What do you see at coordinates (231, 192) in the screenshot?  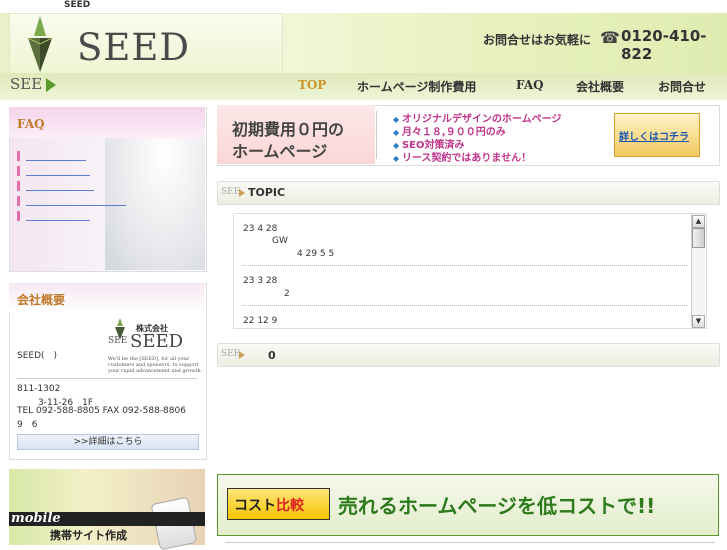 I see `topic-see-logo: SEE` at bounding box center [231, 192].